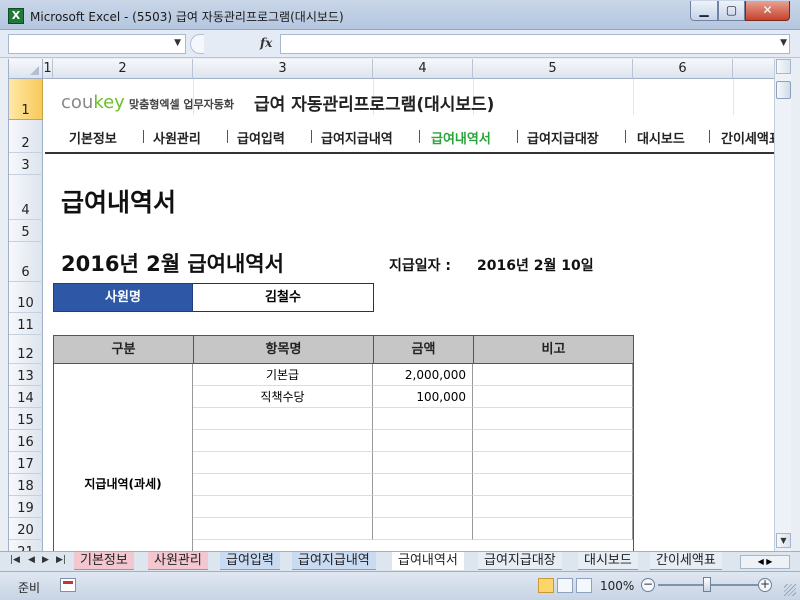 Image resolution: width=800 pixels, height=600 pixels. Describe the element at coordinates (423, 397) in the screenshot. I see `amount-cell: 100,000` at that location.